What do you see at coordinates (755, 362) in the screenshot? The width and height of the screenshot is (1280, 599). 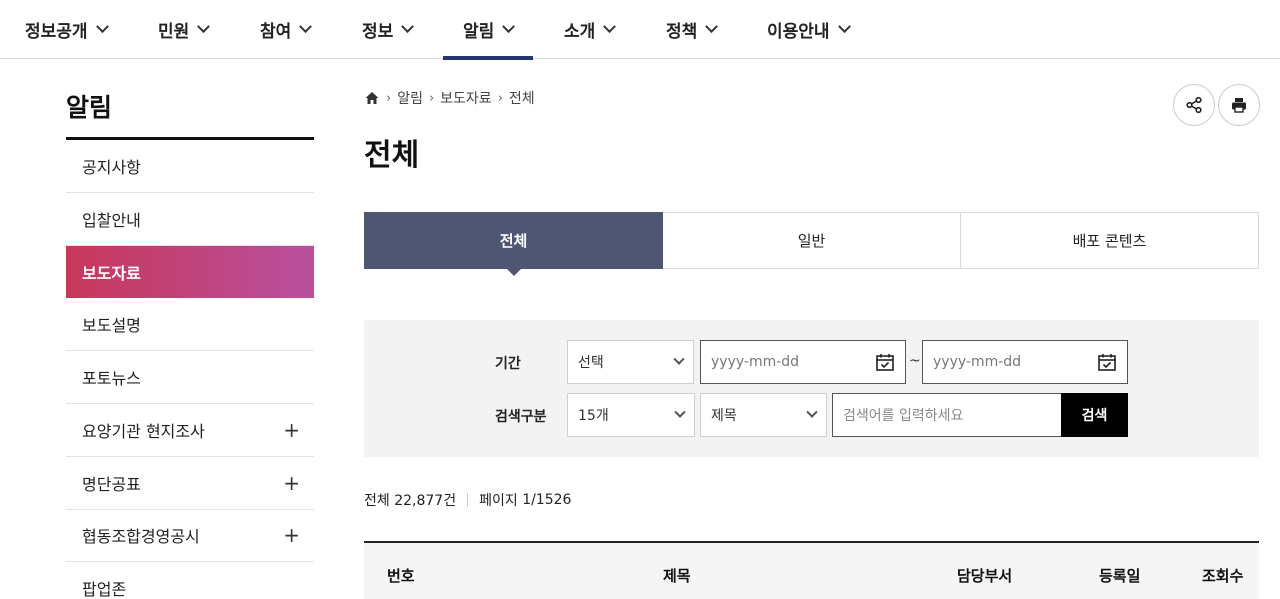 I see `start-date-placeholder: yyyy-mm-dd` at bounding box center [755, 362].